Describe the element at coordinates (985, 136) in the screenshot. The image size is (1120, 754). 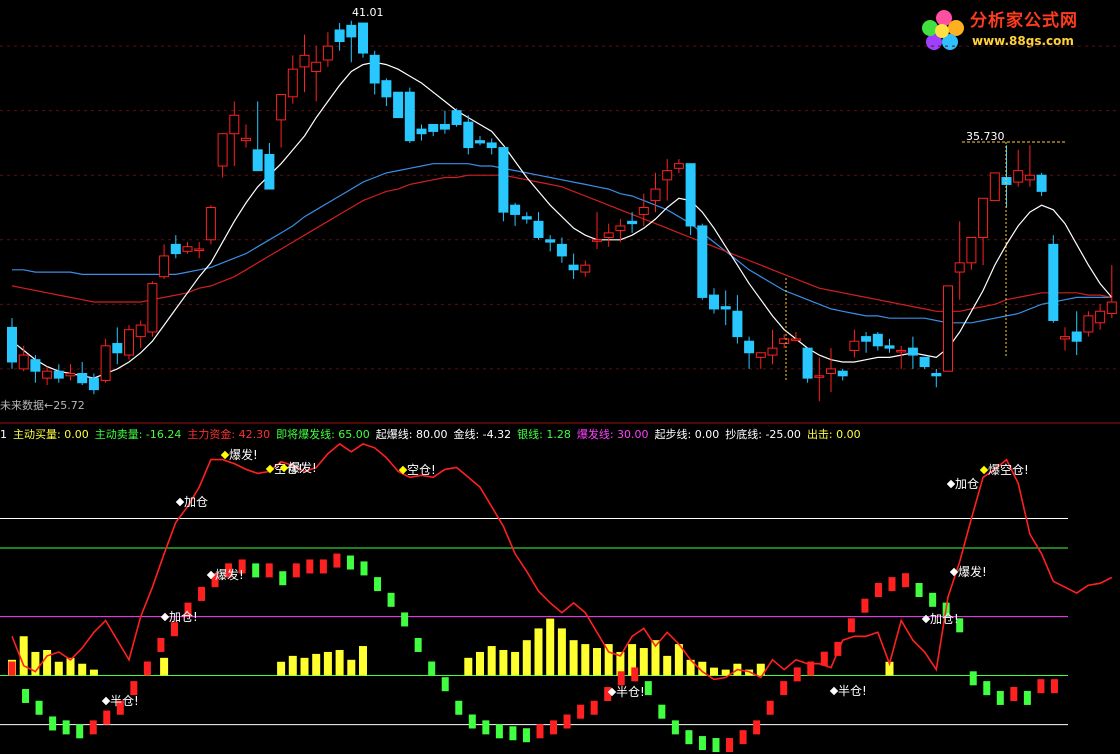
I see `recent-high-label: 35.730` at that location.